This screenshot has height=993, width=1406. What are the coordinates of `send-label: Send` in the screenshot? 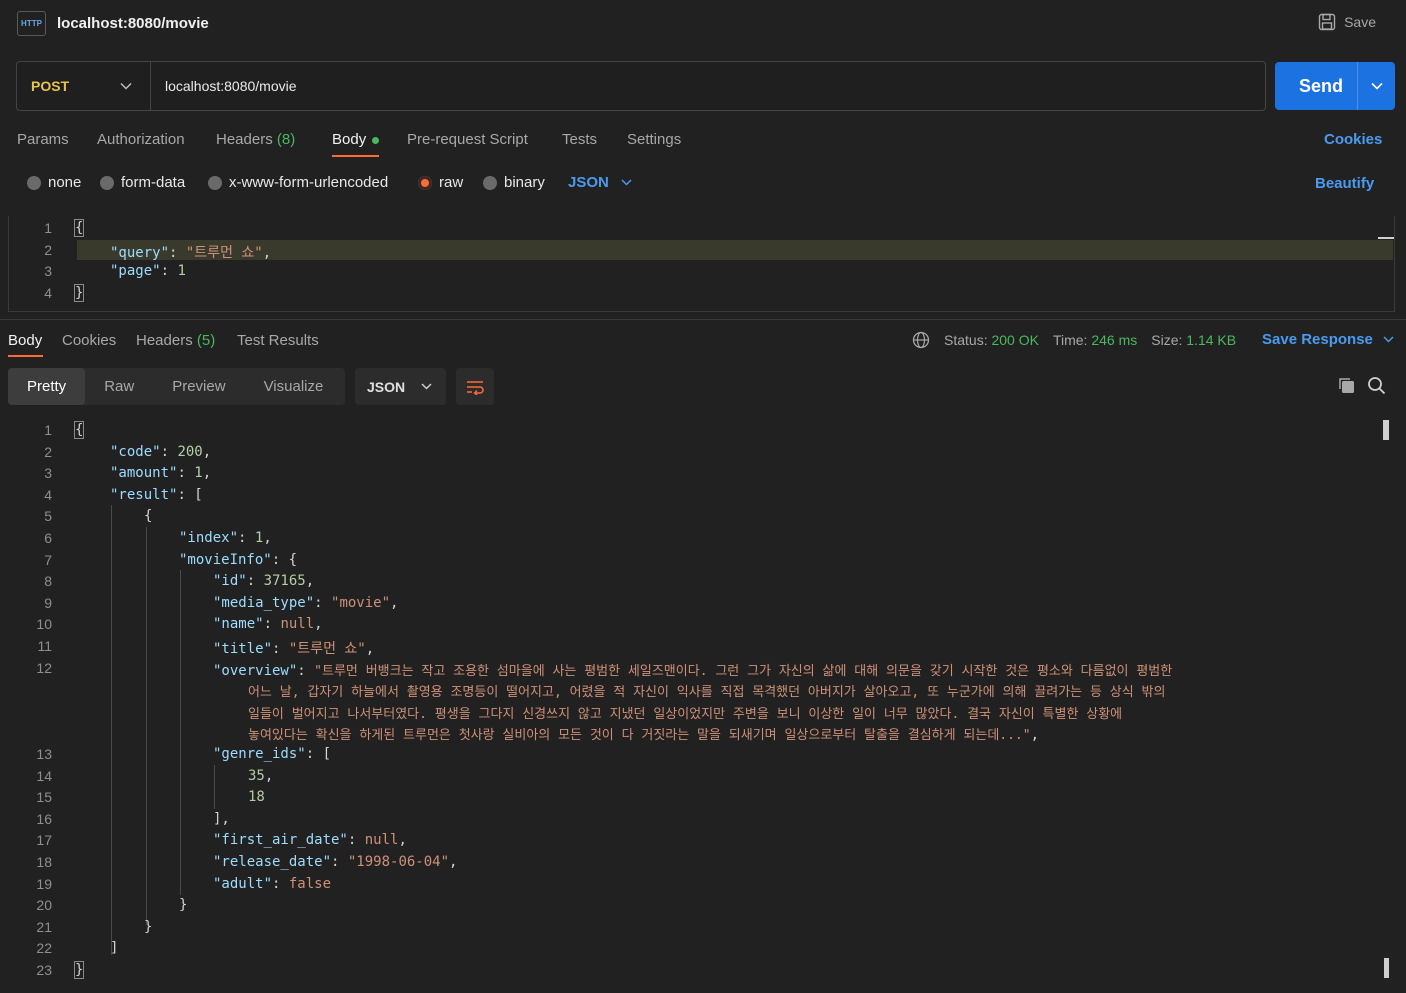 It's located at (1320, 85).